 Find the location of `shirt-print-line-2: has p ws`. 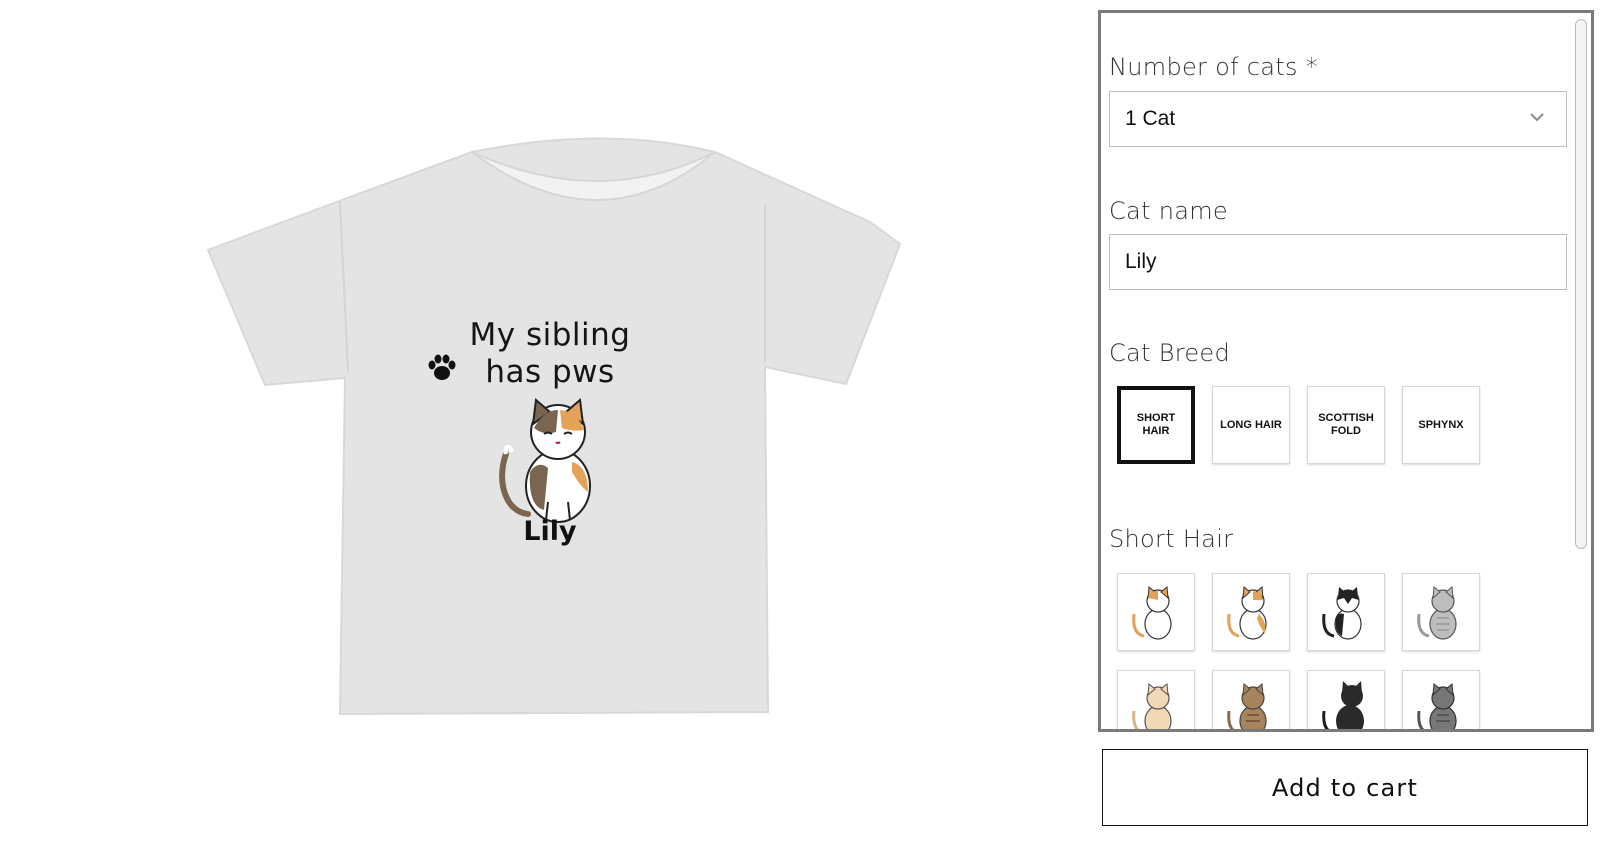

shirt-print-line-2: has p ws is located at coordinates (549, 372).